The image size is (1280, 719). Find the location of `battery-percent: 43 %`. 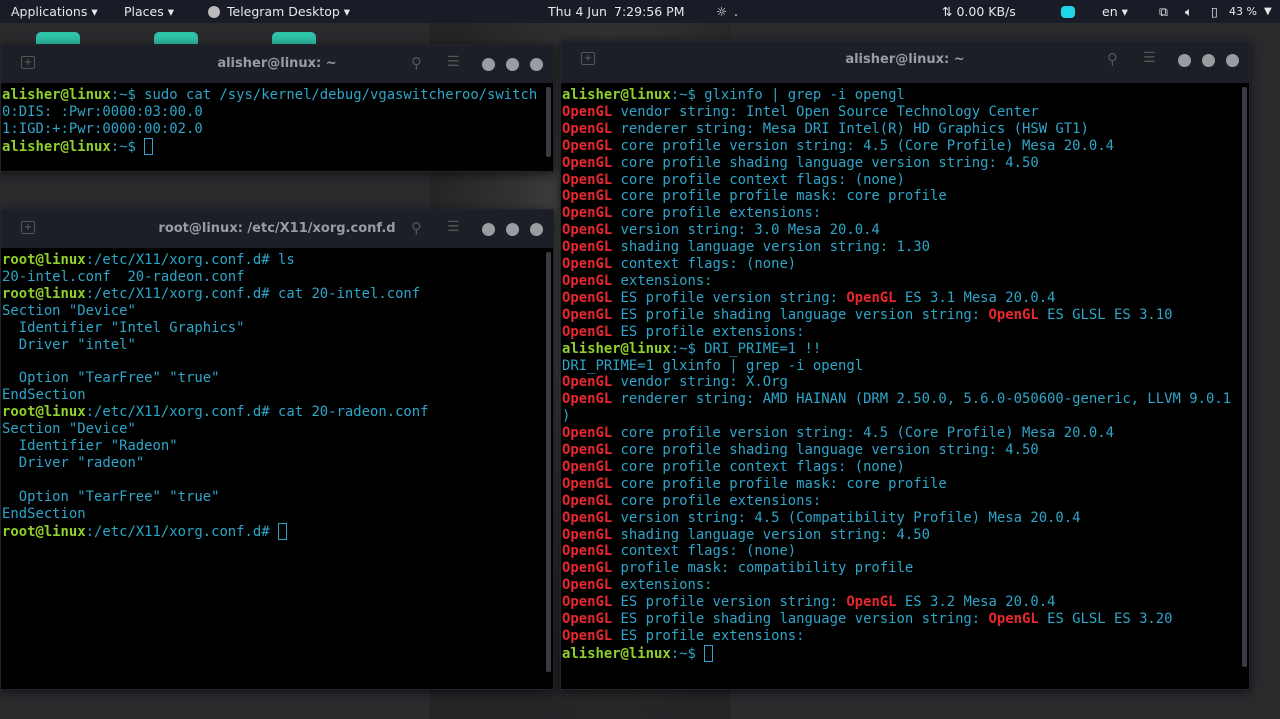

battery-percent: 43 % is located at coordinates (1243, 11).